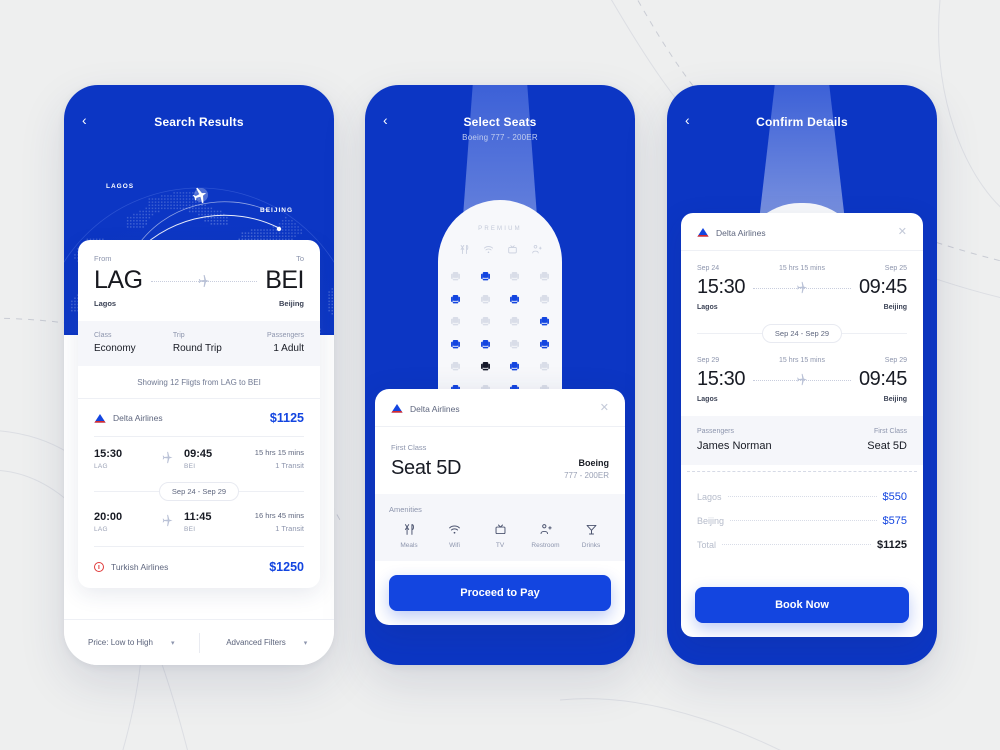  What do you see at coordinates (115, 348) in the screenshot?
I see `class-value: Economy` at bounding box center [115, 348].